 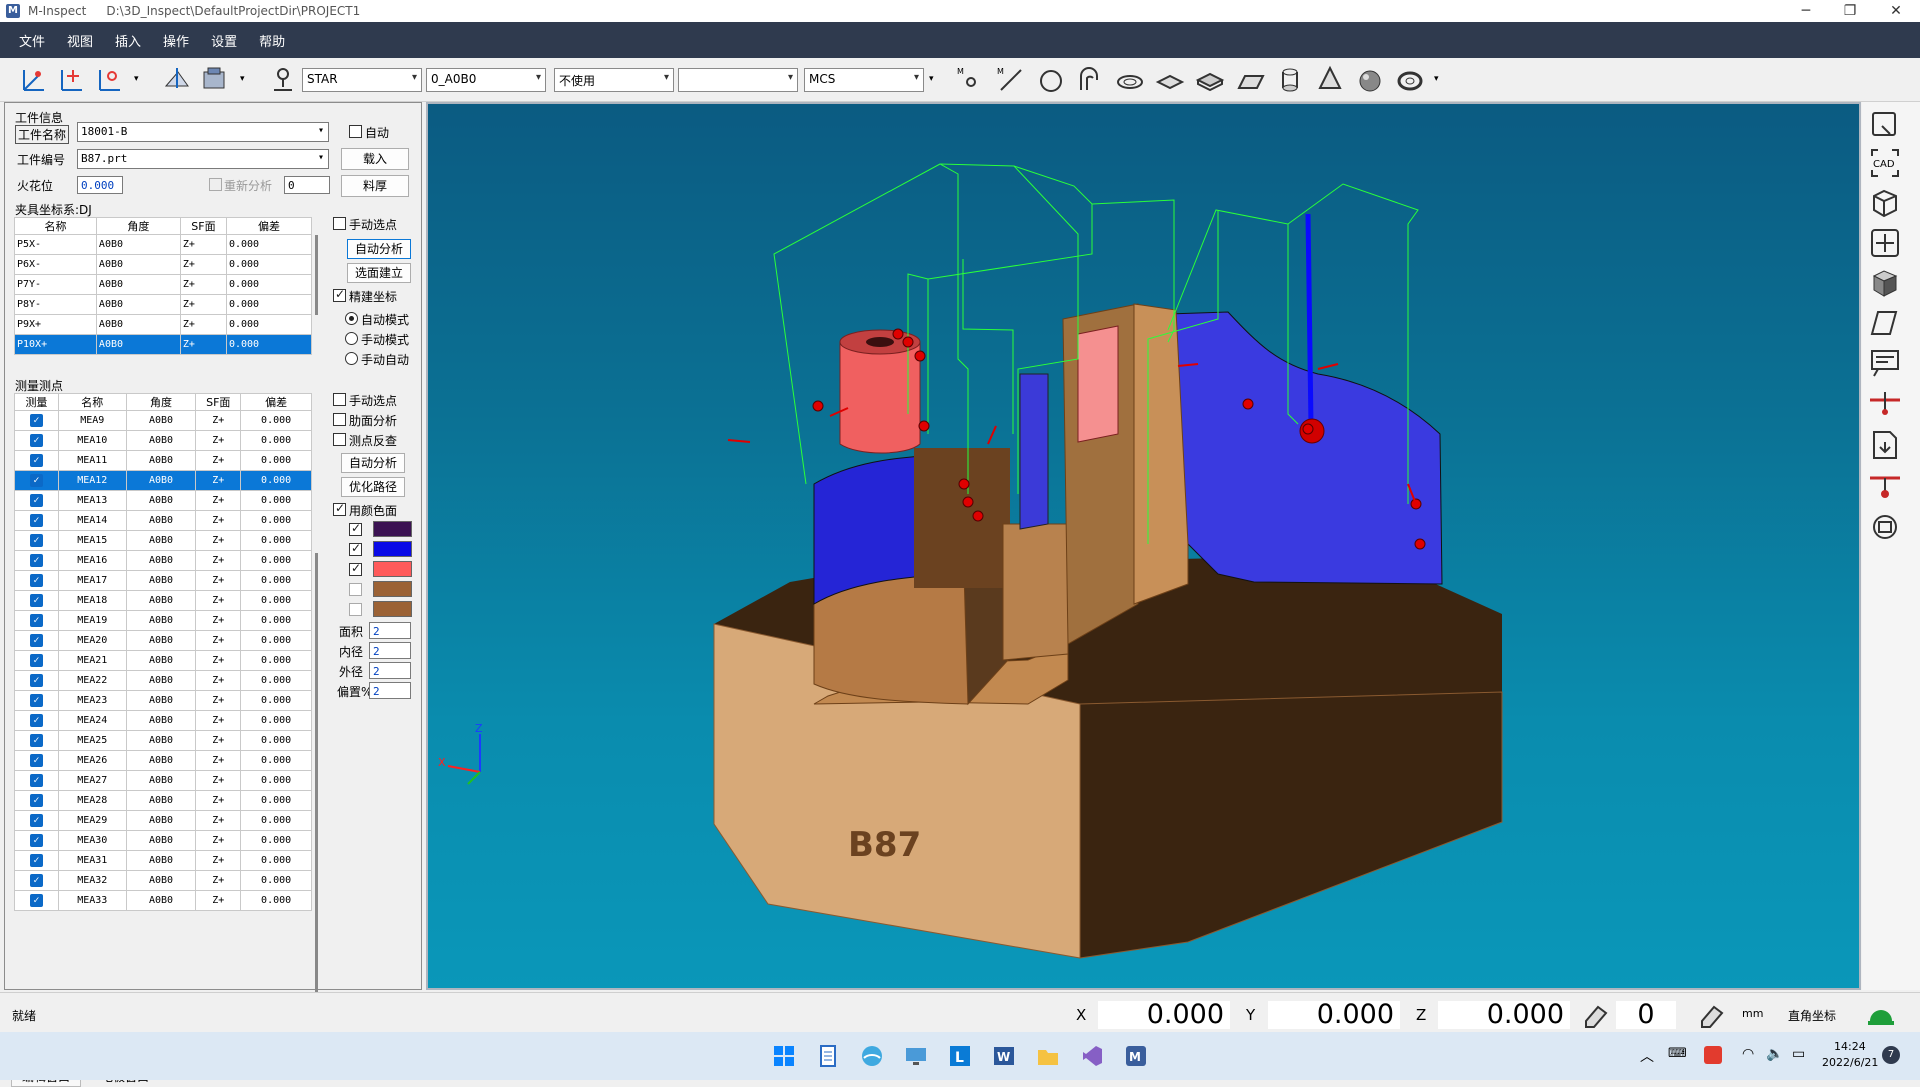 What do you see at coordinates (163, 440) in the screenshot?
I see `table-row: ✓ MEA10 A0B0 Z+ 0.000` at bounding box center [163, 440].